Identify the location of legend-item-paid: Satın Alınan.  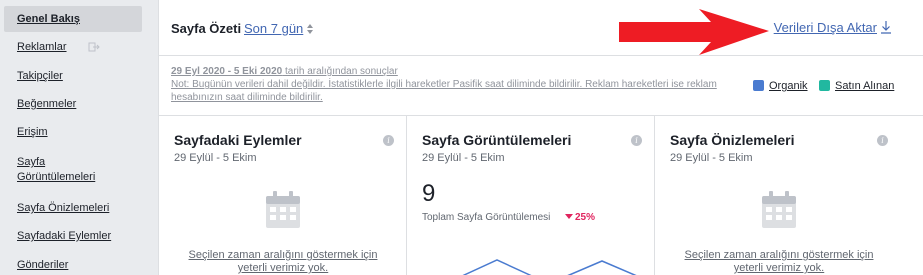
(856, 86).